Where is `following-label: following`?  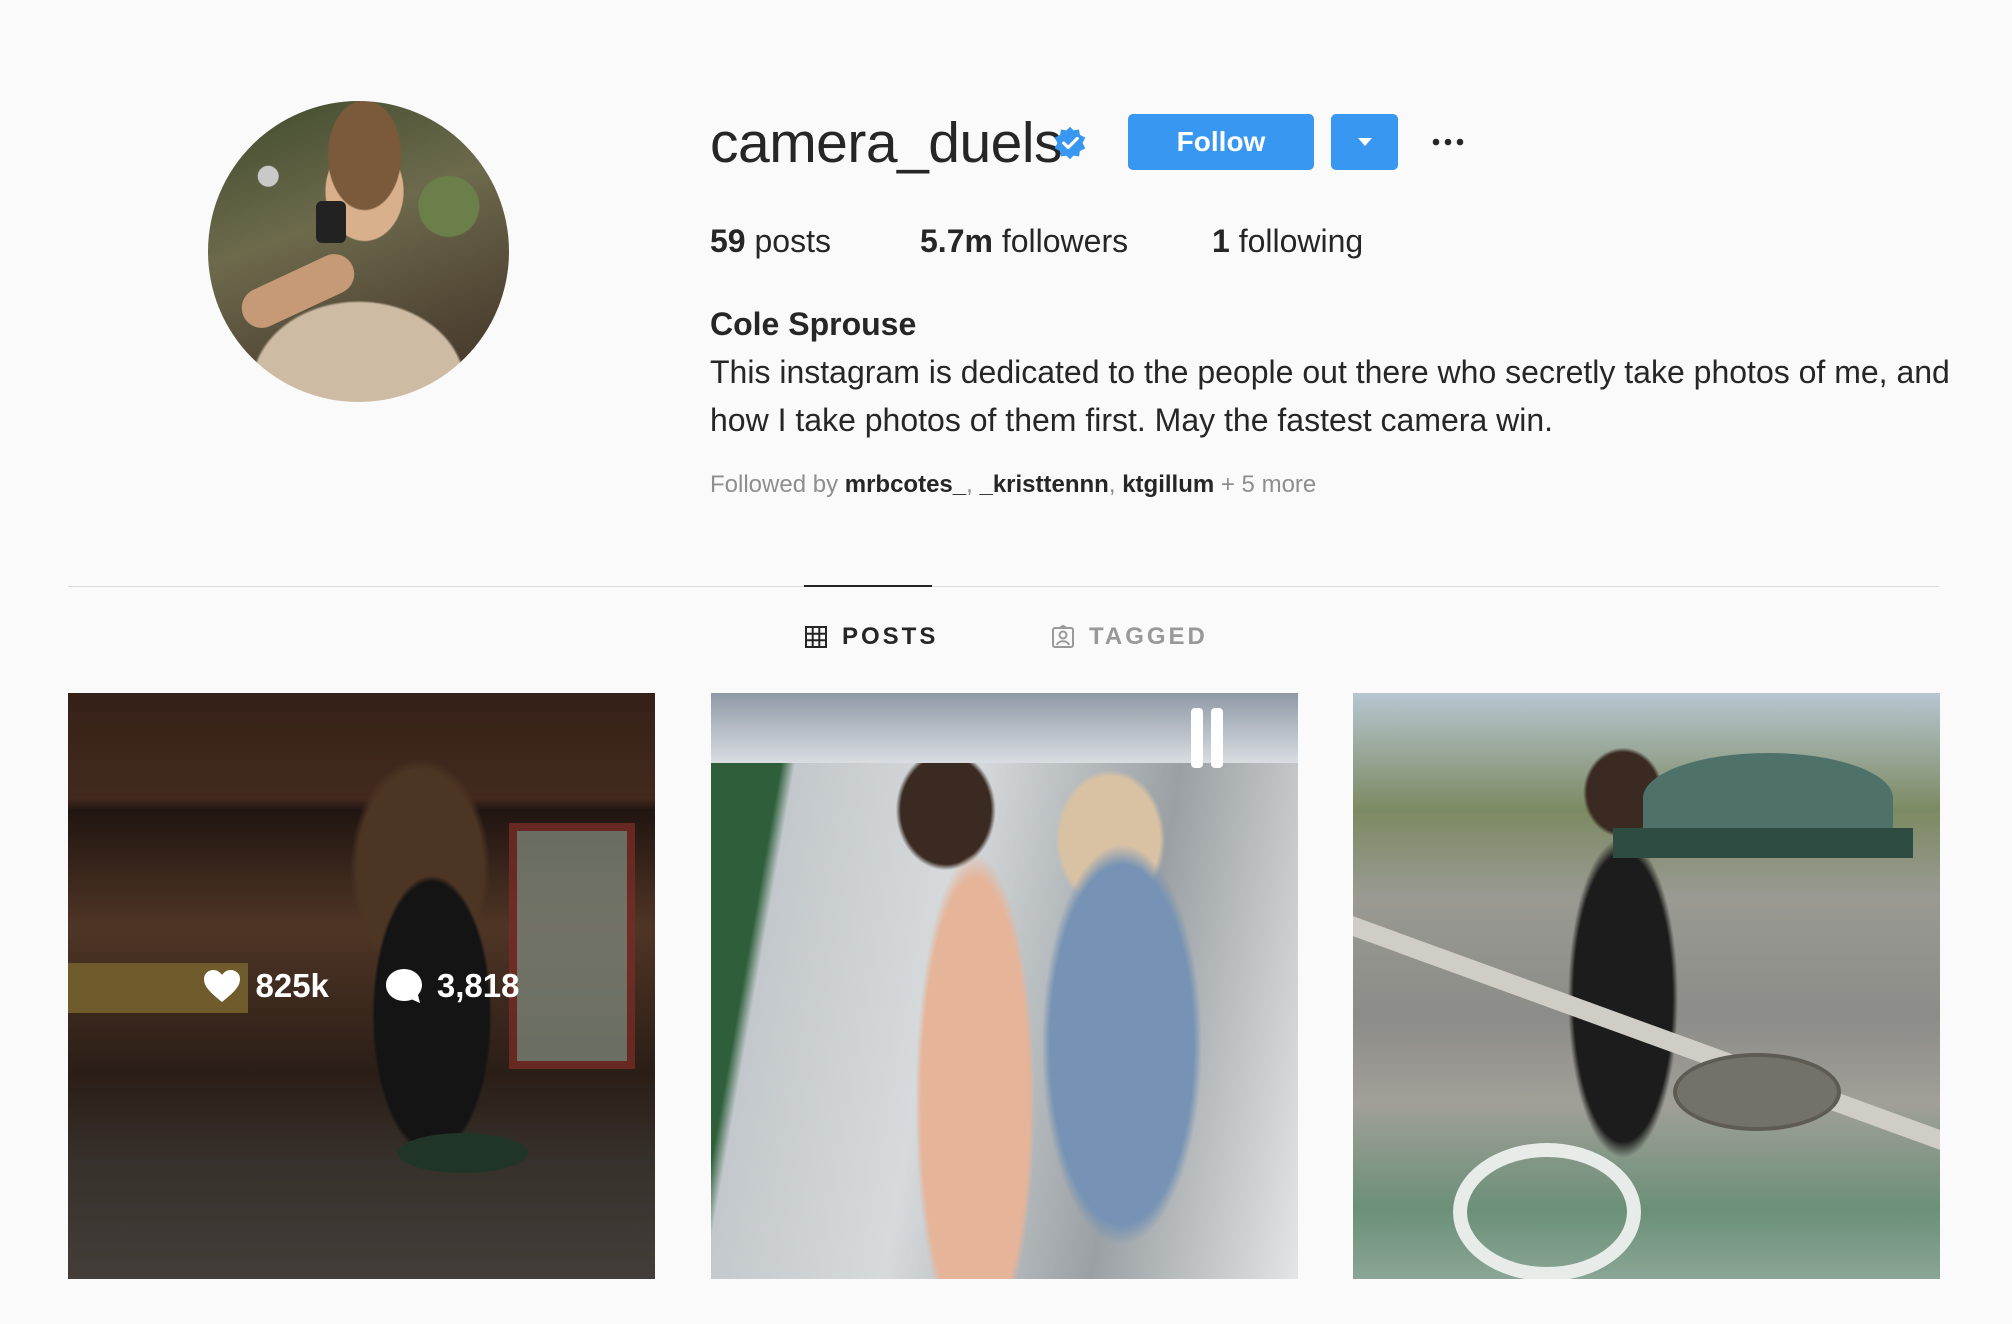
following-label: following is located at coordinates (1301, 241).